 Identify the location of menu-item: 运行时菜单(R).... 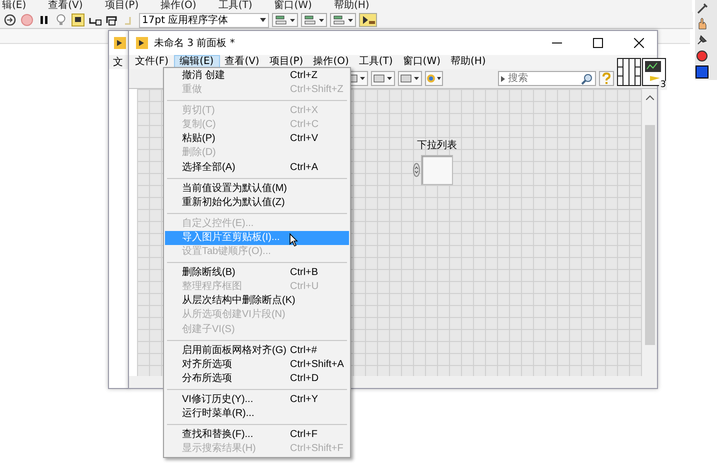
(257, 414).